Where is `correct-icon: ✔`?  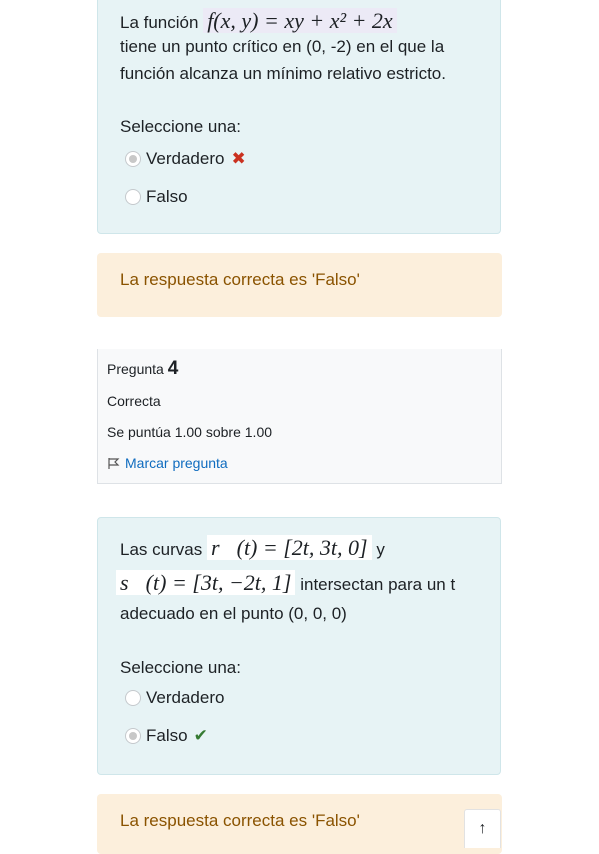
correct-icon: ✔ is located at coordinates (200, 735).